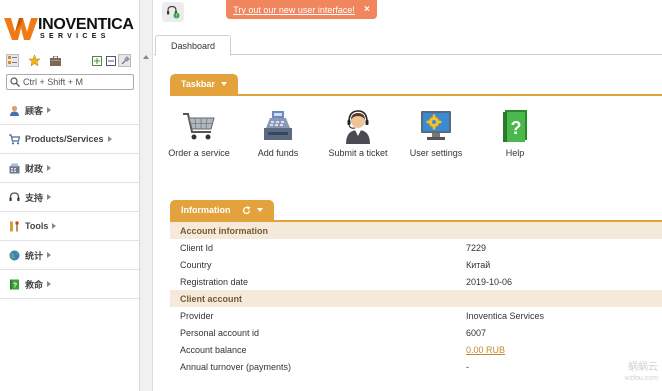 This screenshot has height=391, width=662. I want to click on taskbar-panel-divider, so click(416, 95).